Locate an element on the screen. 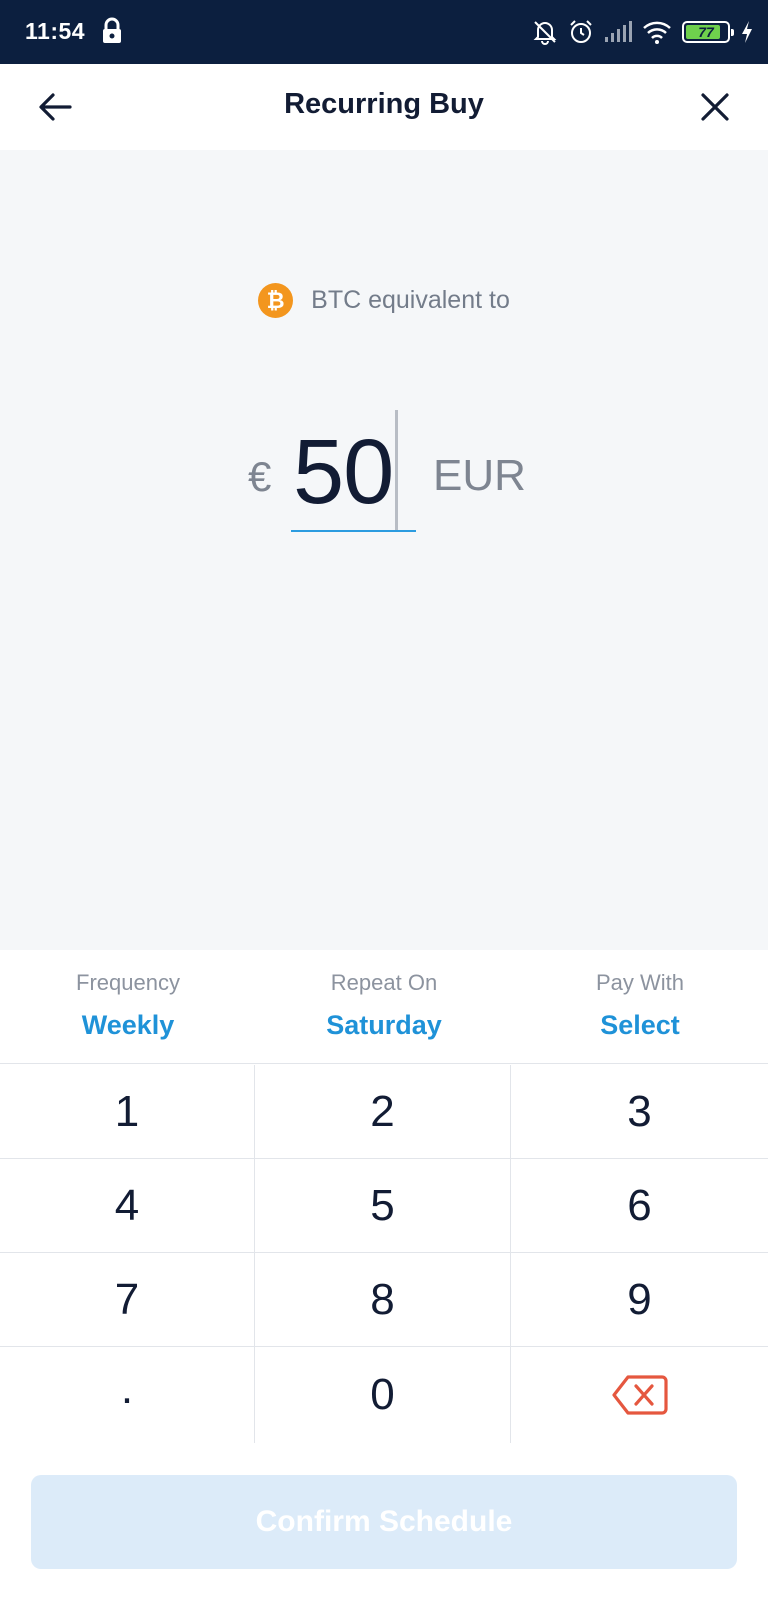  backspace-icon is located at coordinates (639, 1395).